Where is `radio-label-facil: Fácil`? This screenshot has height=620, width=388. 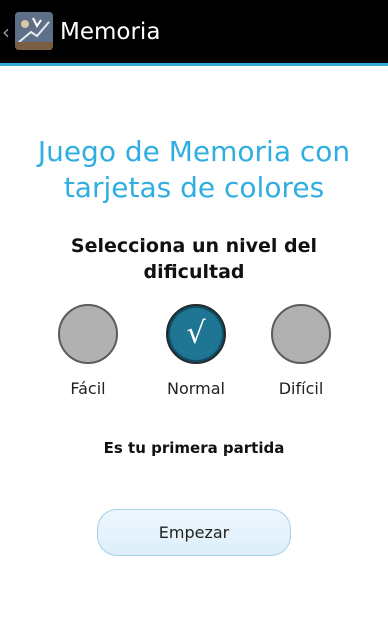
radio-label-facil: Fácil is located at coordinates (88, 389).